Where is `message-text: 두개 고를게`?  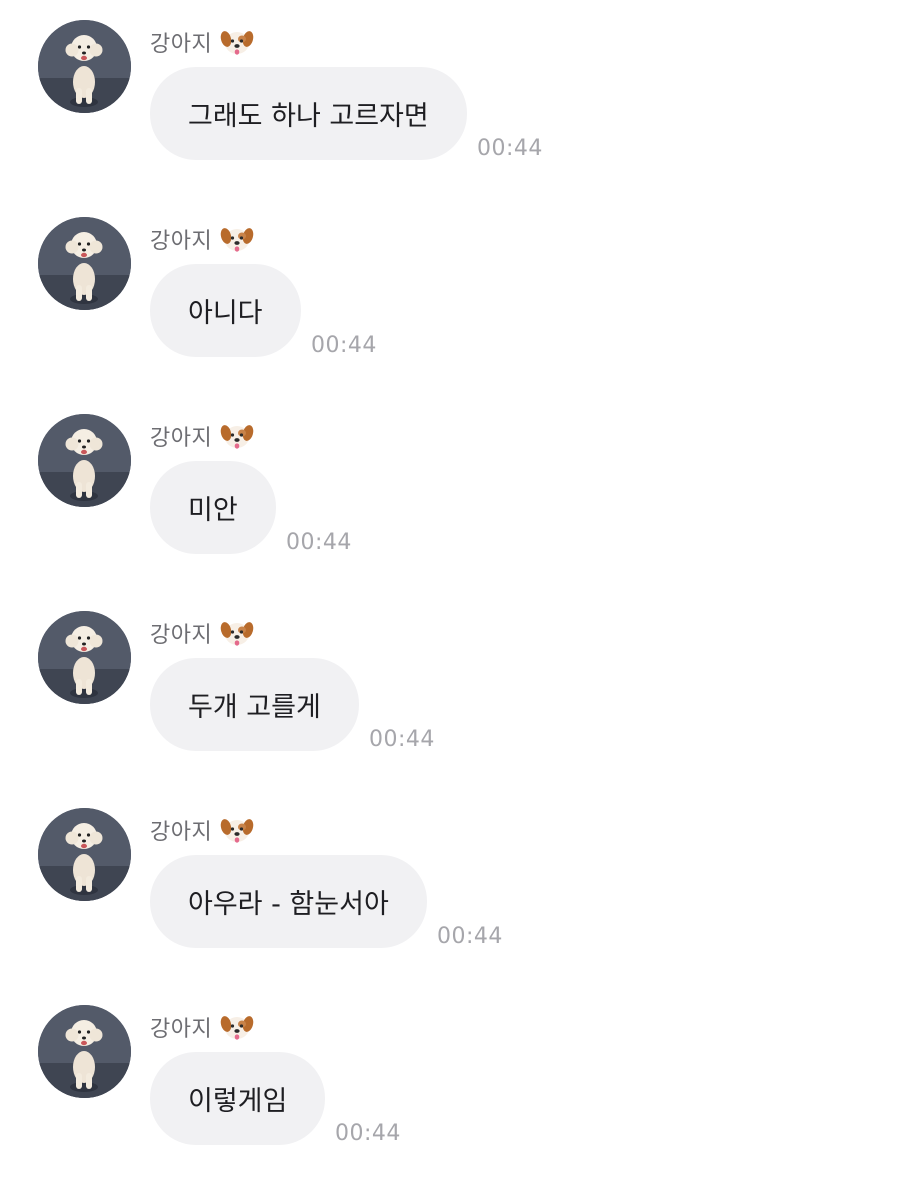 message-text: 두개 고를게 is located at coordinates (254, 707).